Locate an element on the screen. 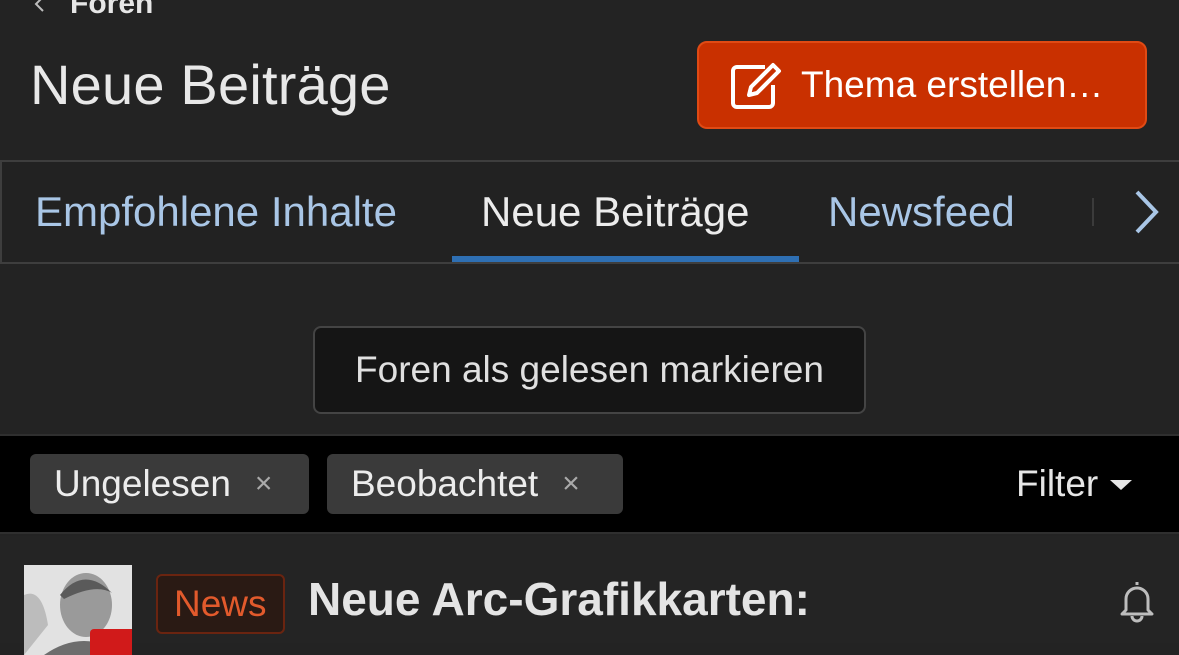  chevron-left-icon is located at coordinates (39, 6).